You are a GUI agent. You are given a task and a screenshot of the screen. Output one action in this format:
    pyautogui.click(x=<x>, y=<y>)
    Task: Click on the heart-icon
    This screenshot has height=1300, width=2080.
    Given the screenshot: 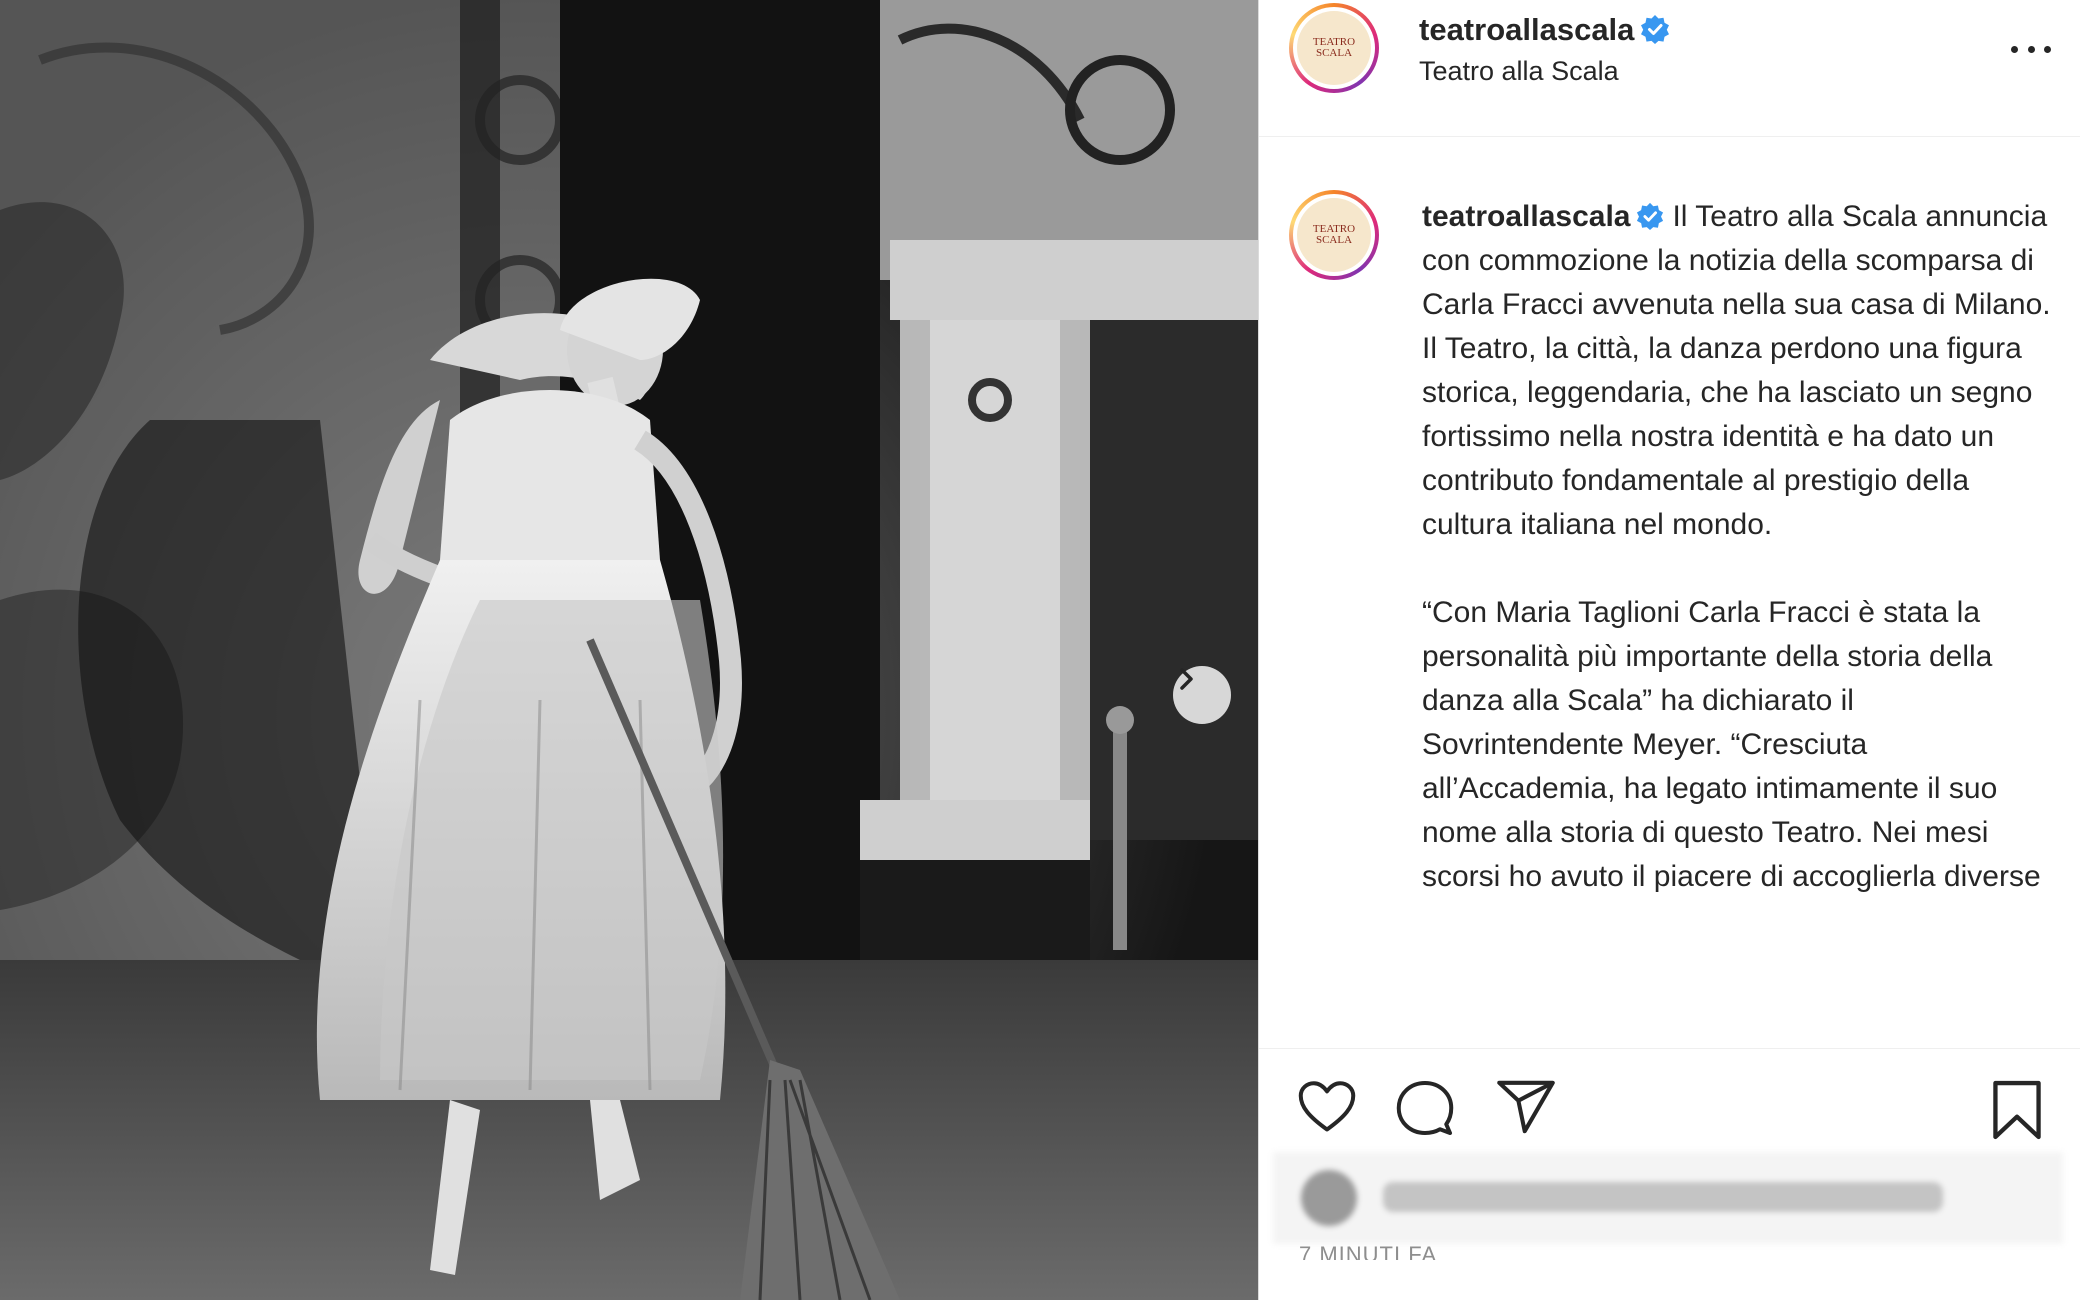 What is the action you would take?
    pyautogui.click(x=1327, y=1106)
    